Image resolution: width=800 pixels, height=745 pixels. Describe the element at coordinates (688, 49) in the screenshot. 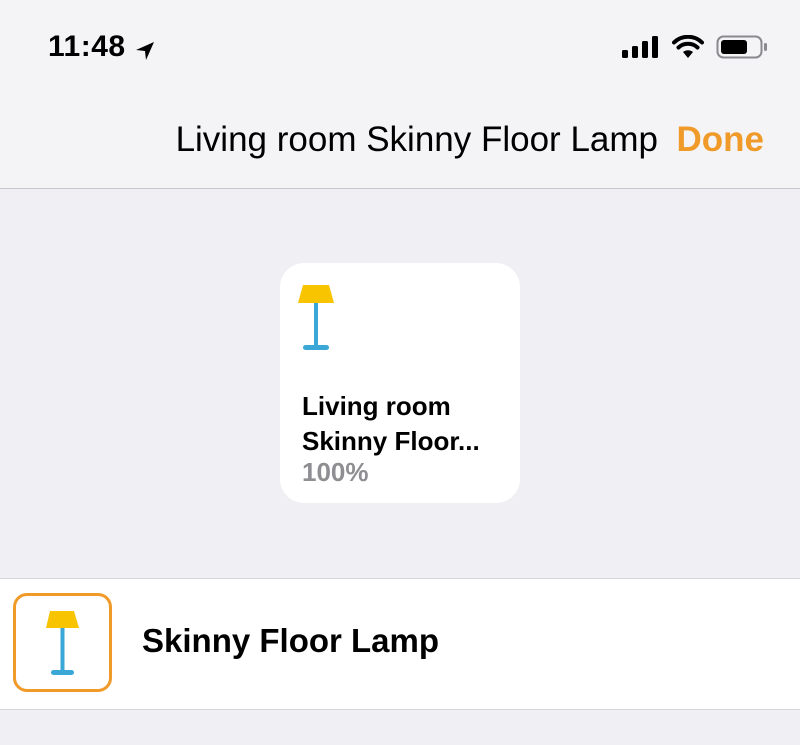

I see `wifi-icon` at that location.